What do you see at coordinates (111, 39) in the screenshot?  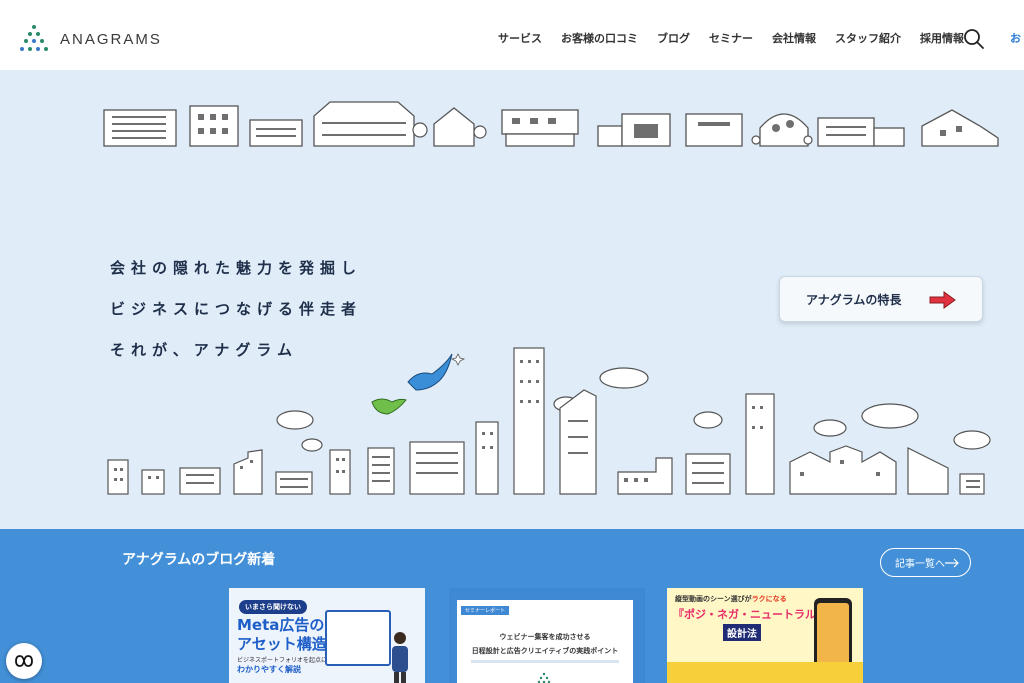 I see `logo-text: ANAGRAMS` at bounding box center [111, 39].